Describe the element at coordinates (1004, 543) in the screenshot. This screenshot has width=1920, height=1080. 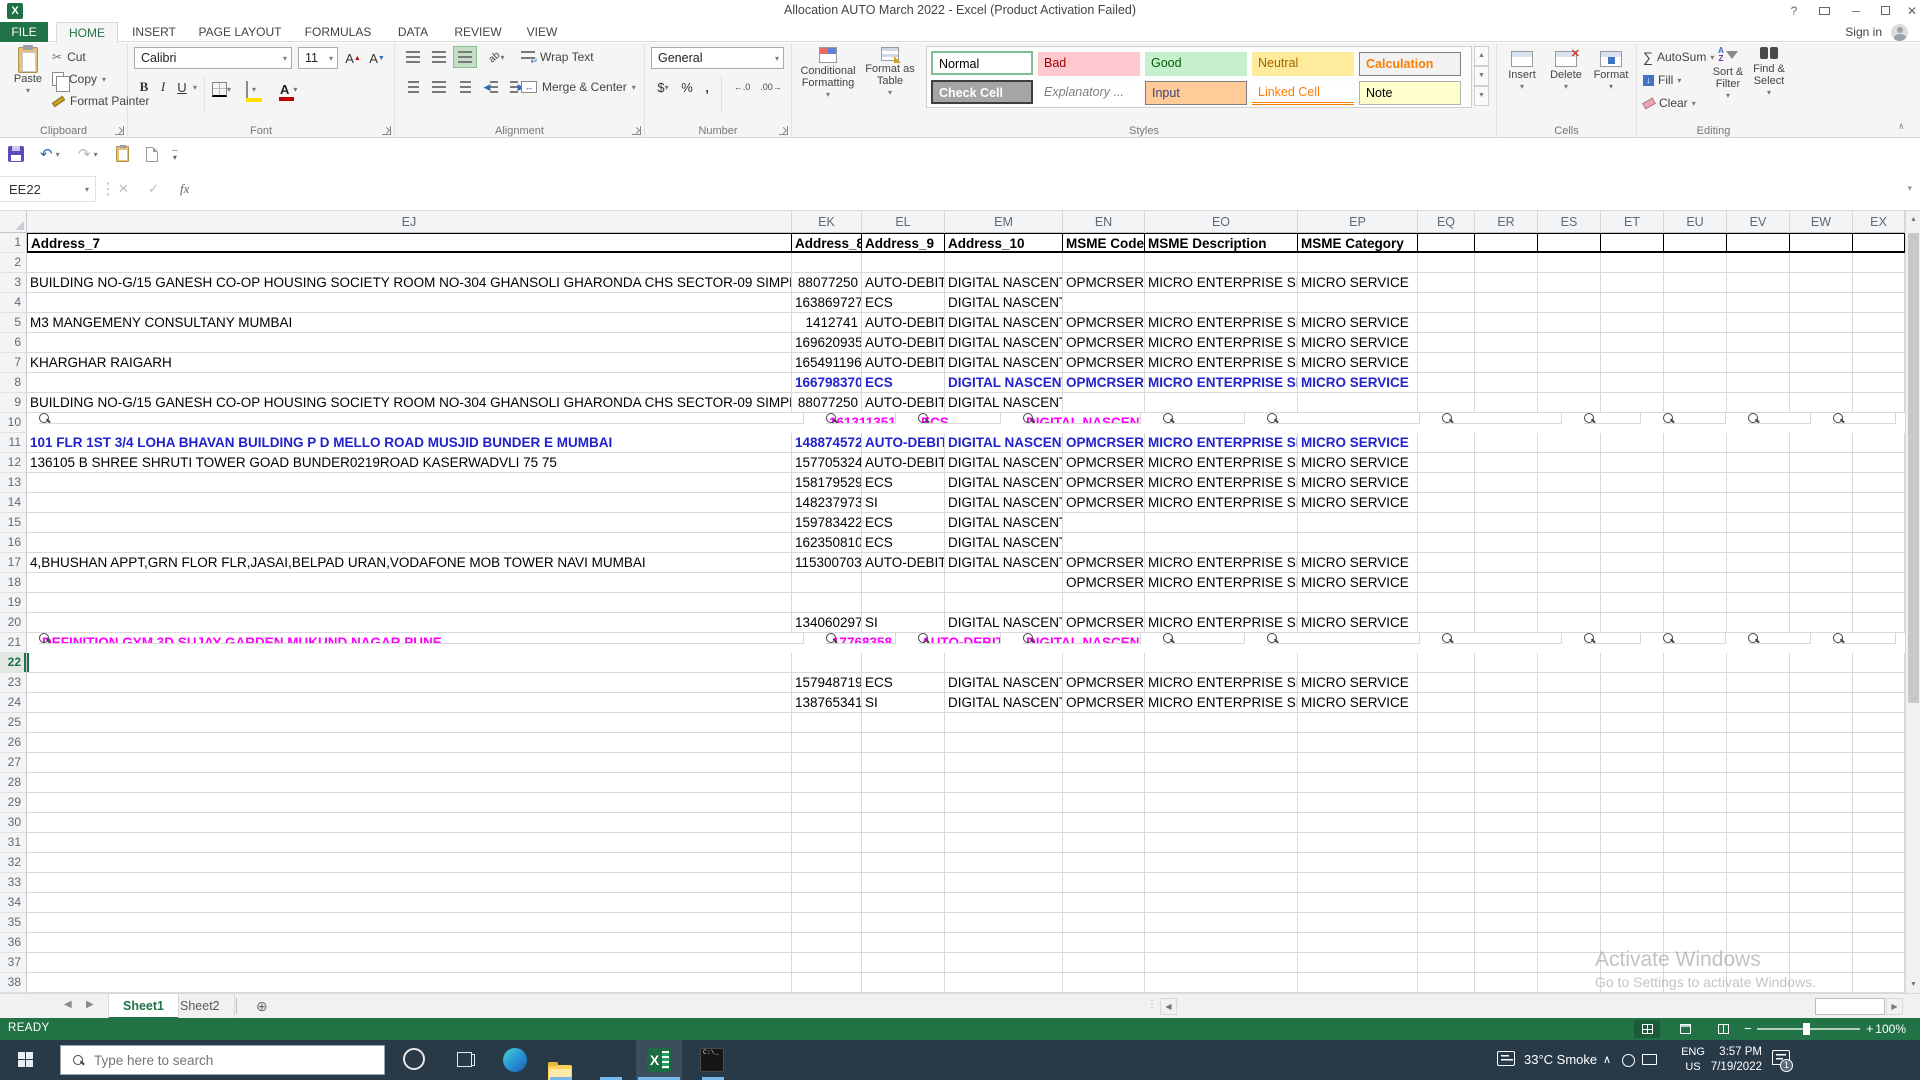
I see `cell-EM16: DIGITAL NASCENT` at that location.